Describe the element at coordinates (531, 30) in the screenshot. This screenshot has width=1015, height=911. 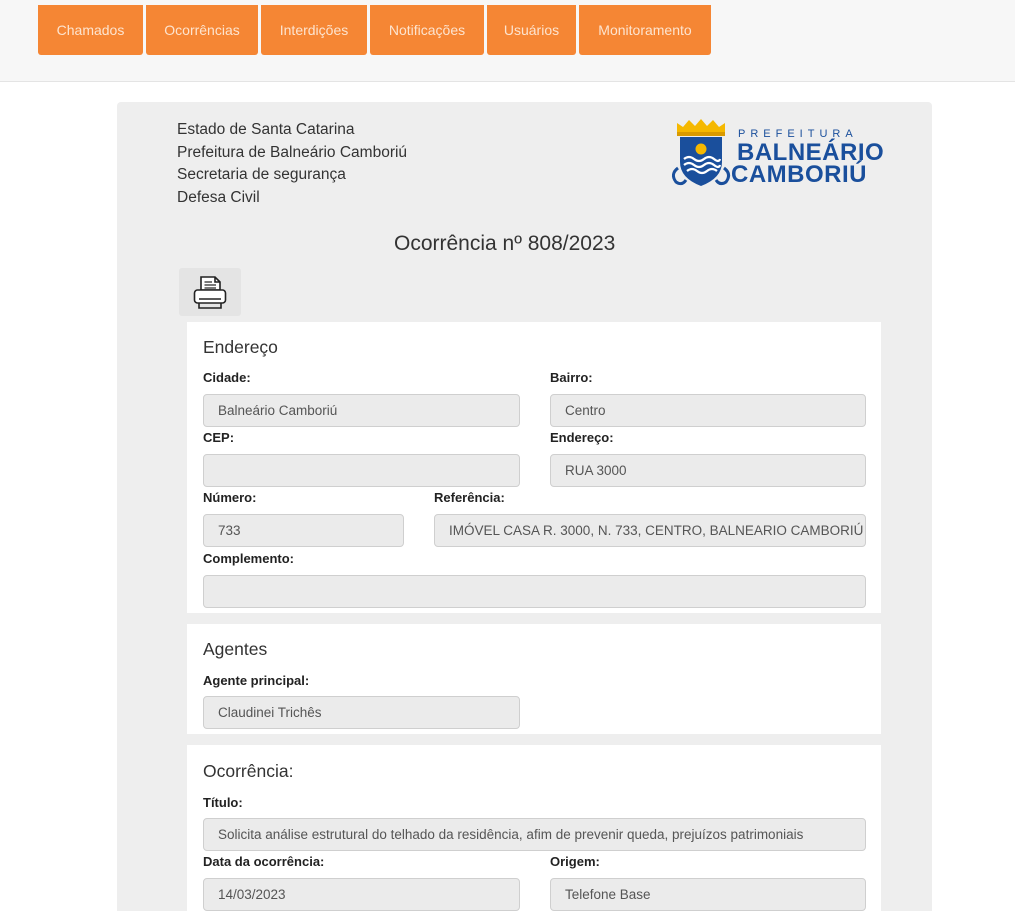
I see `nav-tab-usuarios: Usuários` at that location.